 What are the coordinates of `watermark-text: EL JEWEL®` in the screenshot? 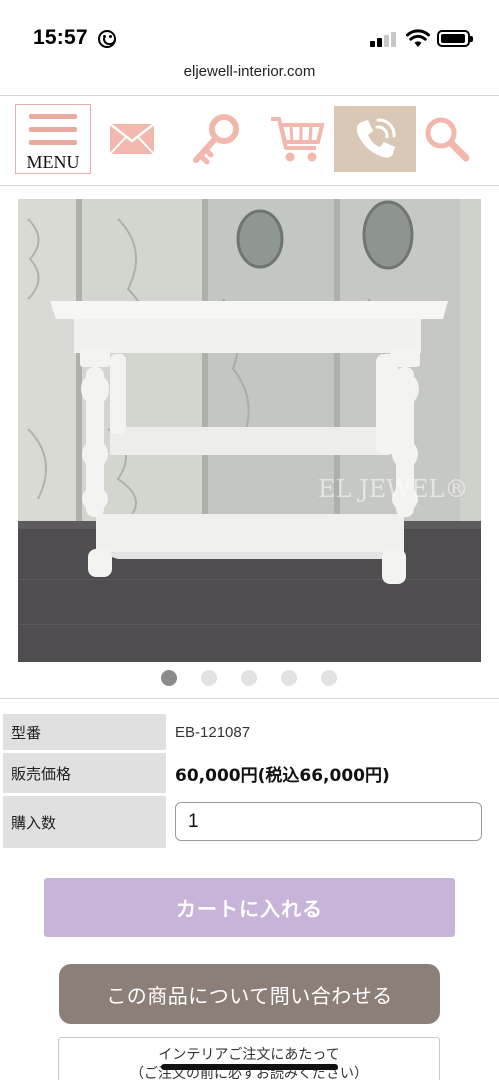 It's located at (393, 489).